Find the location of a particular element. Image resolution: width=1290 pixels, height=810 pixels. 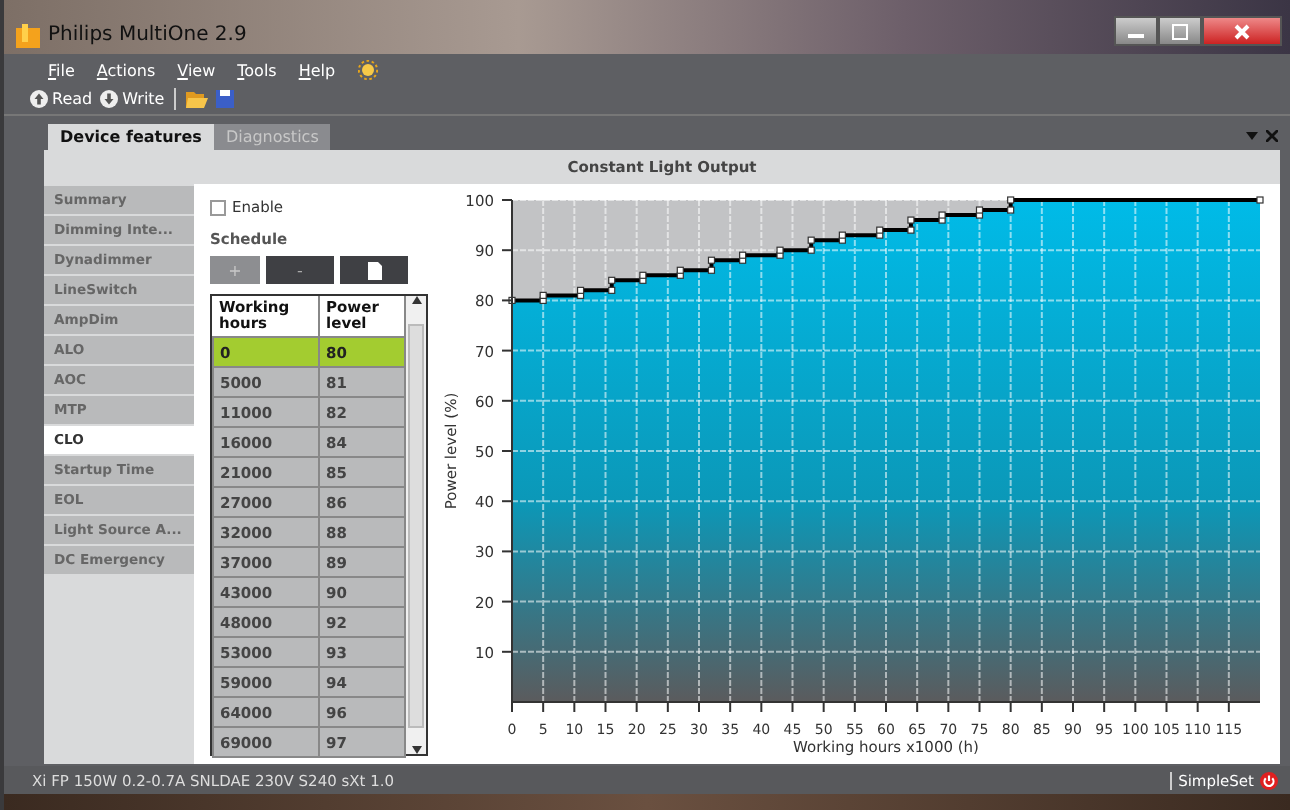

down-arrow-icon is located at coordinates (109, 99).